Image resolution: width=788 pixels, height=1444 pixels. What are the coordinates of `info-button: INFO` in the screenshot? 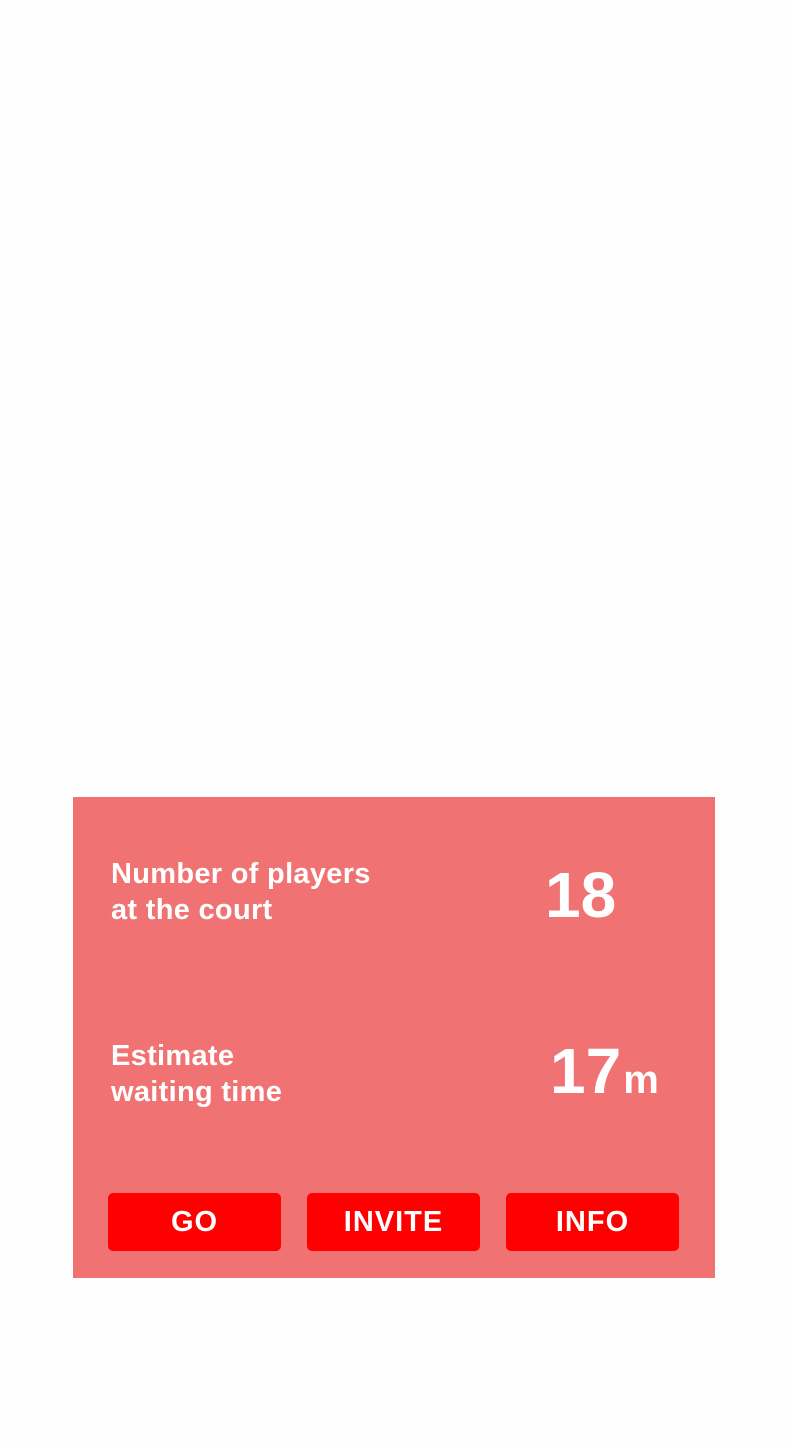 It's located at (592, 1222).